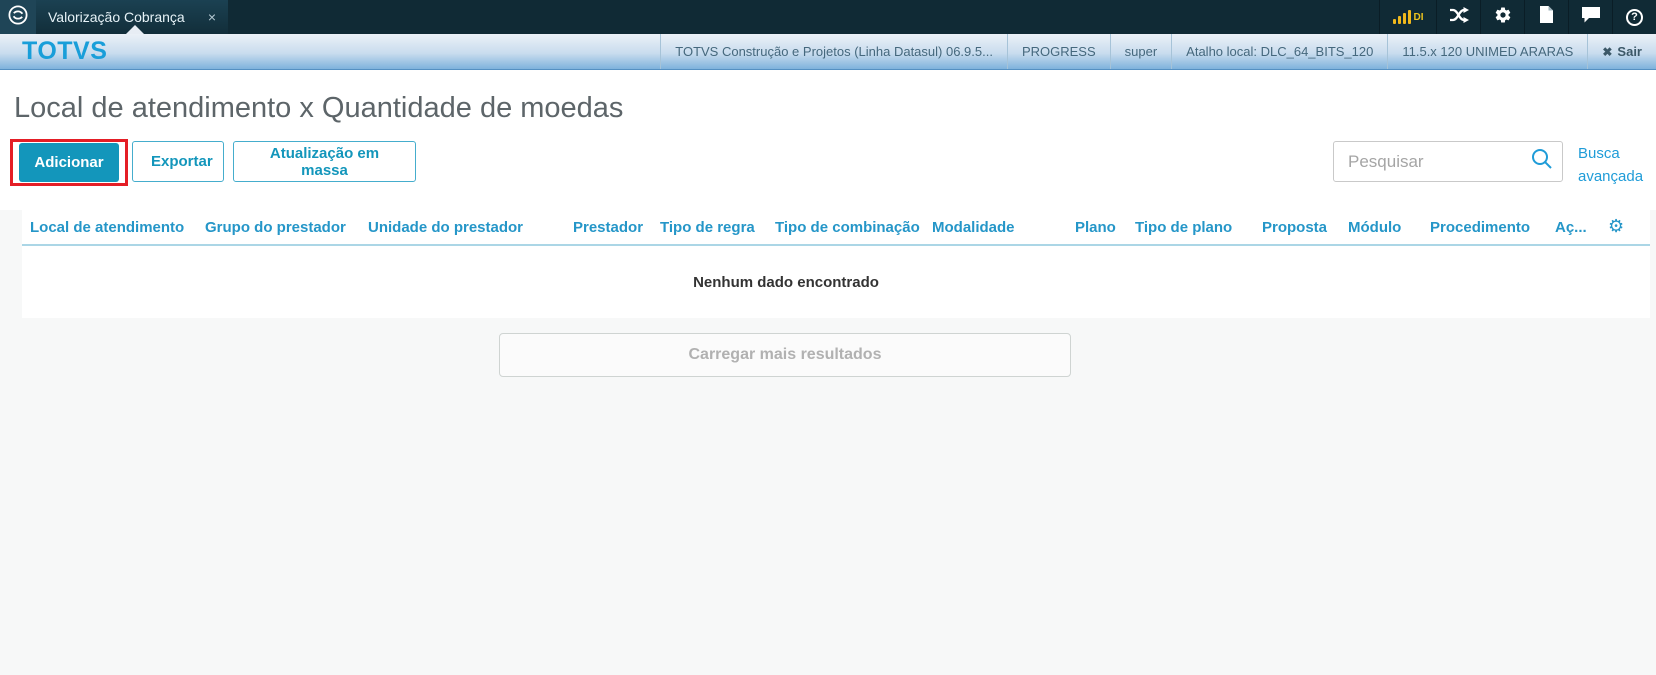 This screenshot has height=675, width=1656. What do you see at coordinates (1279, 51) in the screenshot?
I see `shortcut-label: Atalho local: DLC_64_BITS_120` at bounding box center [1279, 51].